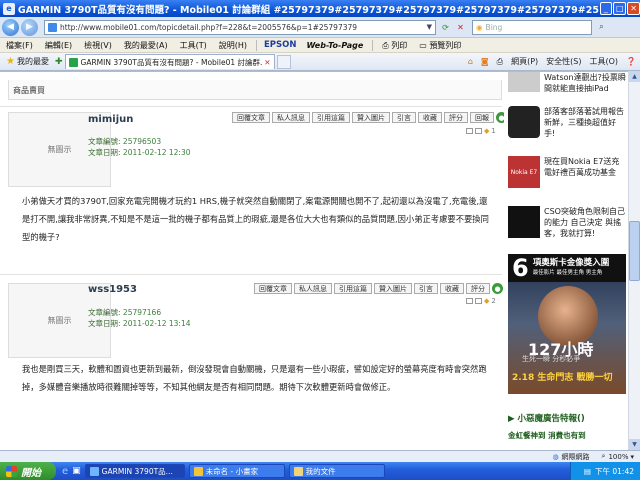  Describe the element at coordinates (27, 61) in the screenshot. I see `favorites-button: ★ 我的最愛` at that location.